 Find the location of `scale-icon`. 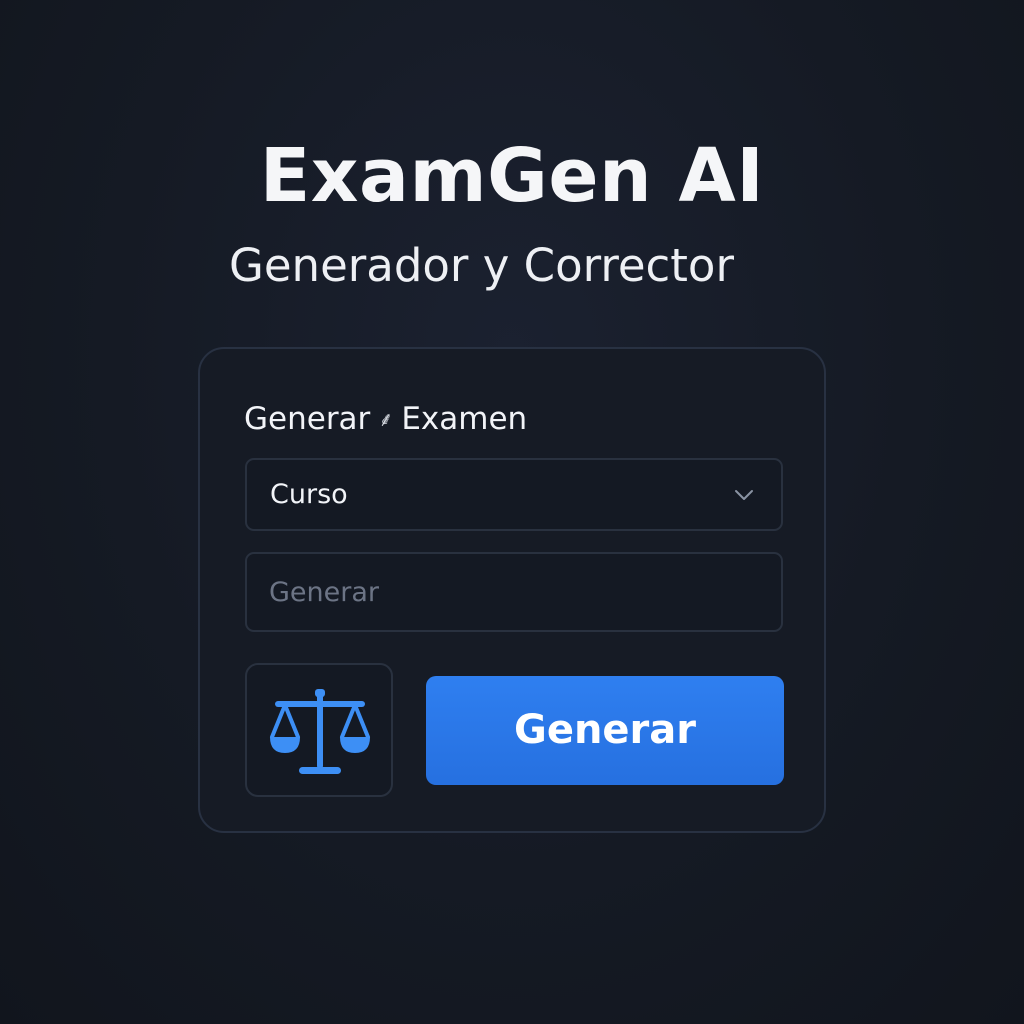

scale-icon is located at coordinates (320, 731).